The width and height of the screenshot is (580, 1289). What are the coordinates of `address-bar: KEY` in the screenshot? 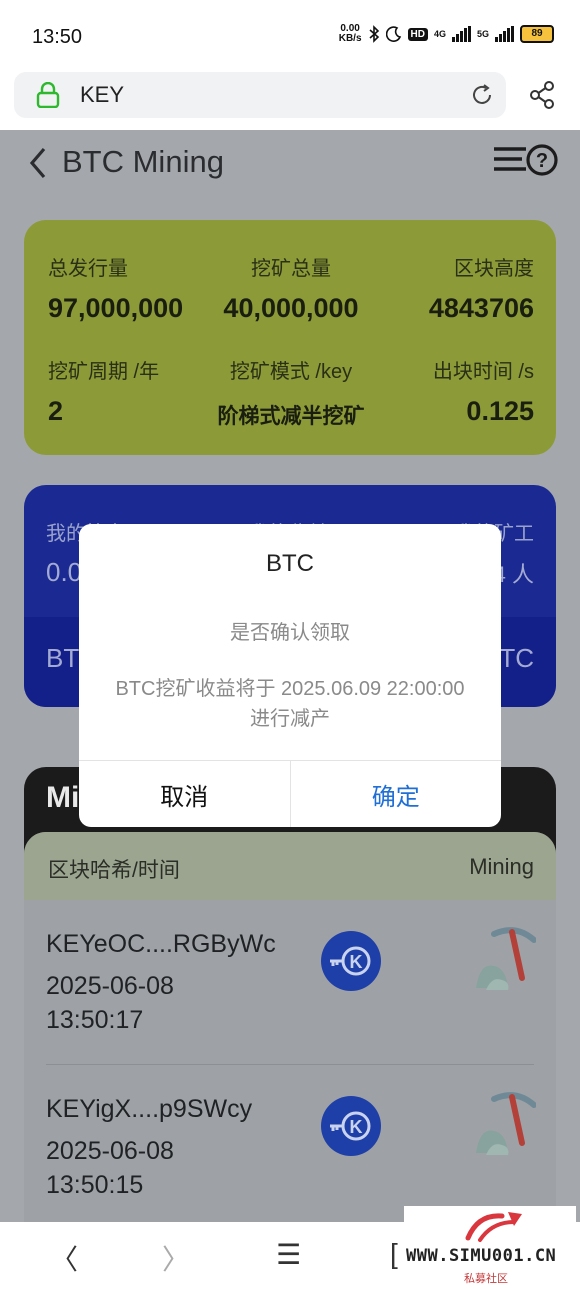 It's located at (260, 95).